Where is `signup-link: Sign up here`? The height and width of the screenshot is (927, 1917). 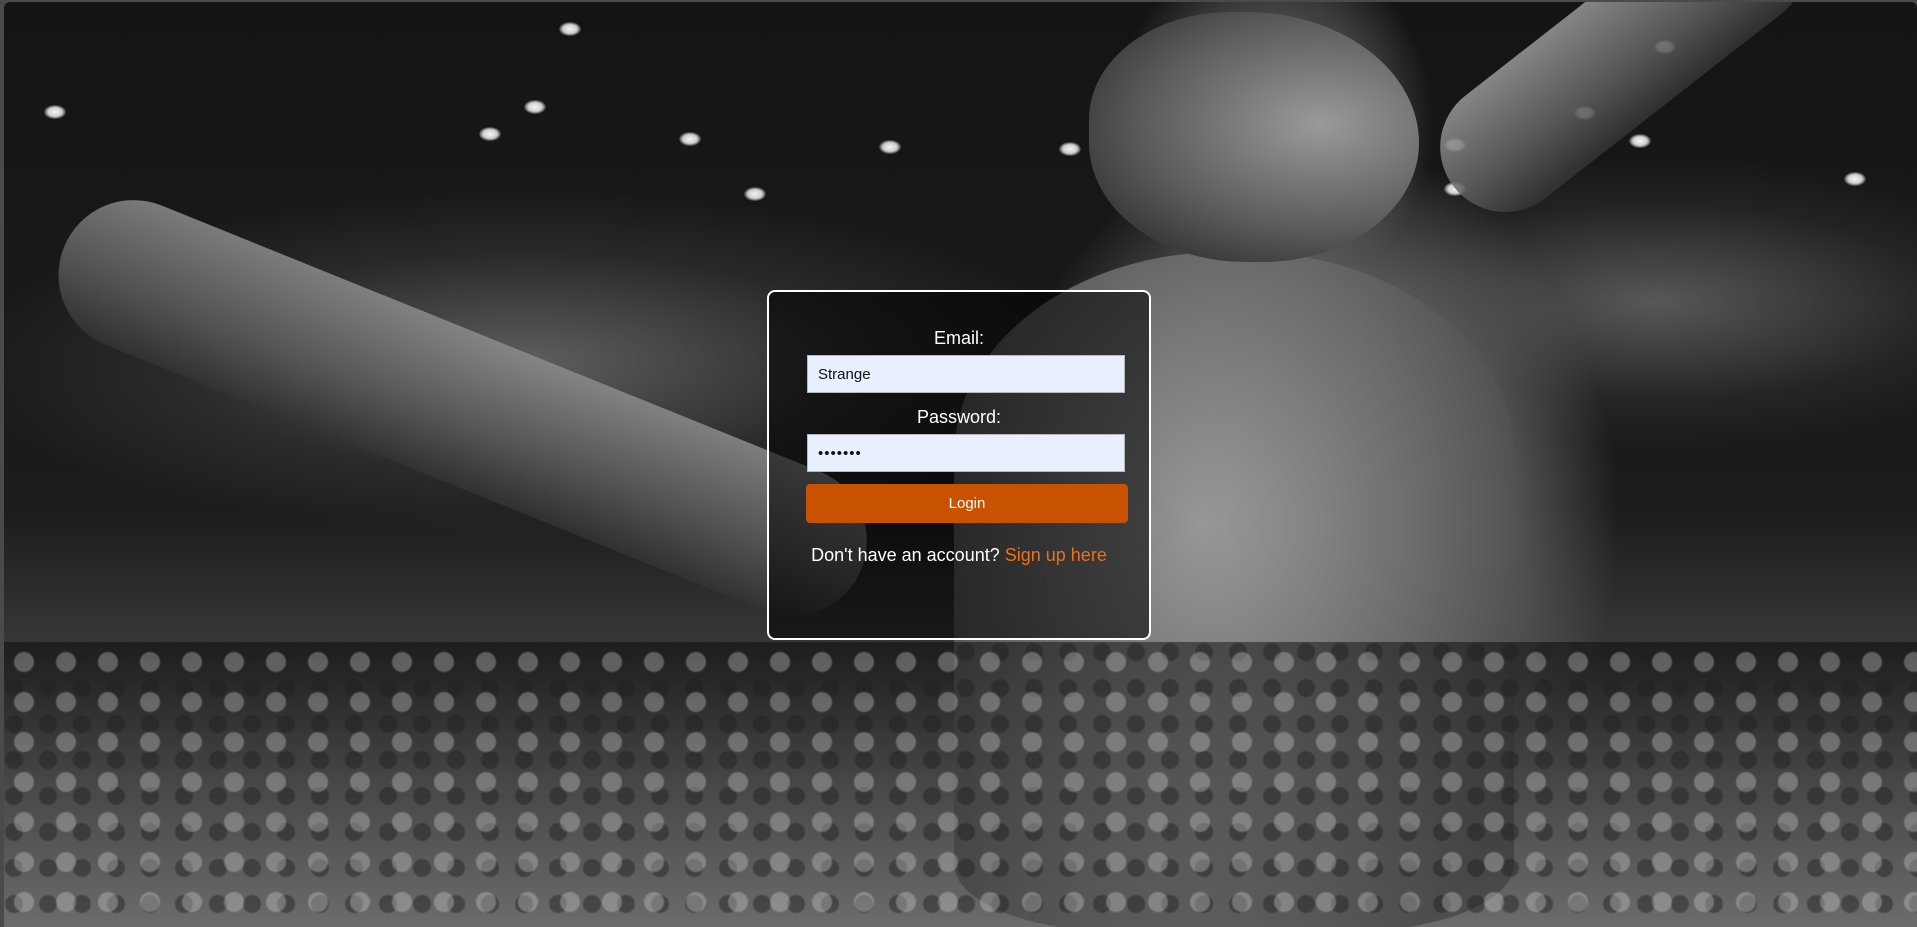
signup-link: Sign up here is located at coordinates (1056, 555).